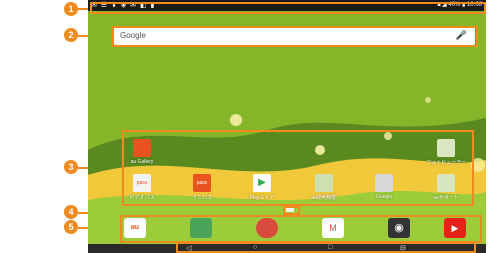 This screenshot has width=502, height=253. What do you see at coordinates (71, 212) in the screenshot?
I see `callout-4: 4` at bounding box center [71, 212].